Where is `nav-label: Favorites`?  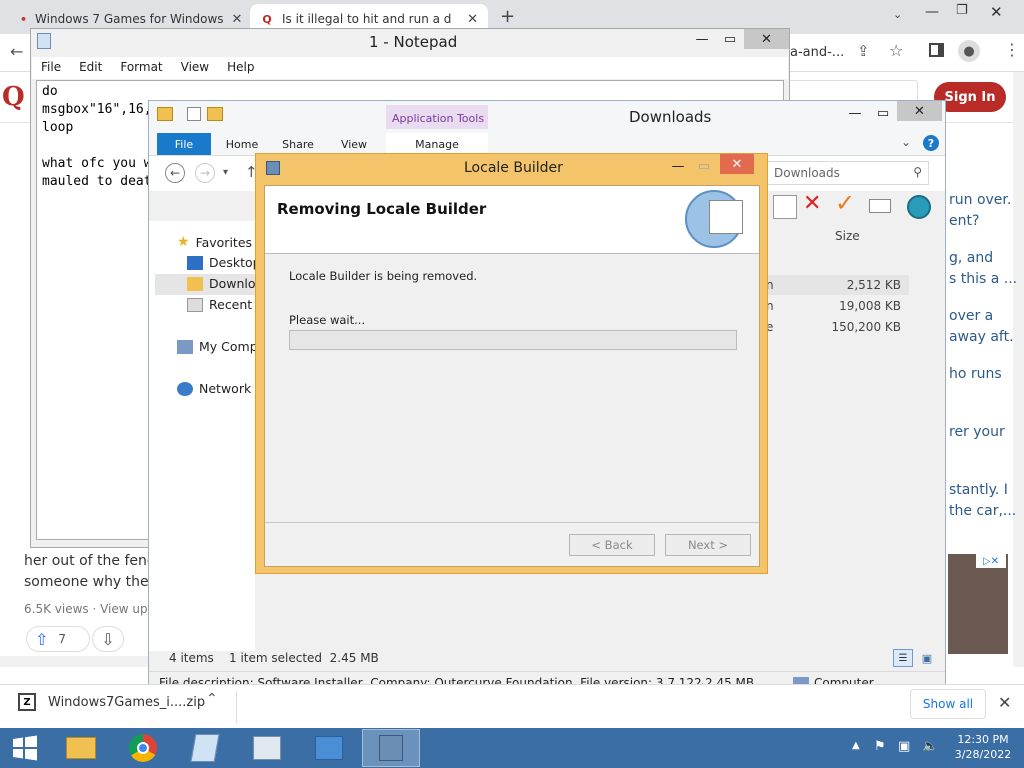 nav-label: Favorites is located at coordinates (224, 242).